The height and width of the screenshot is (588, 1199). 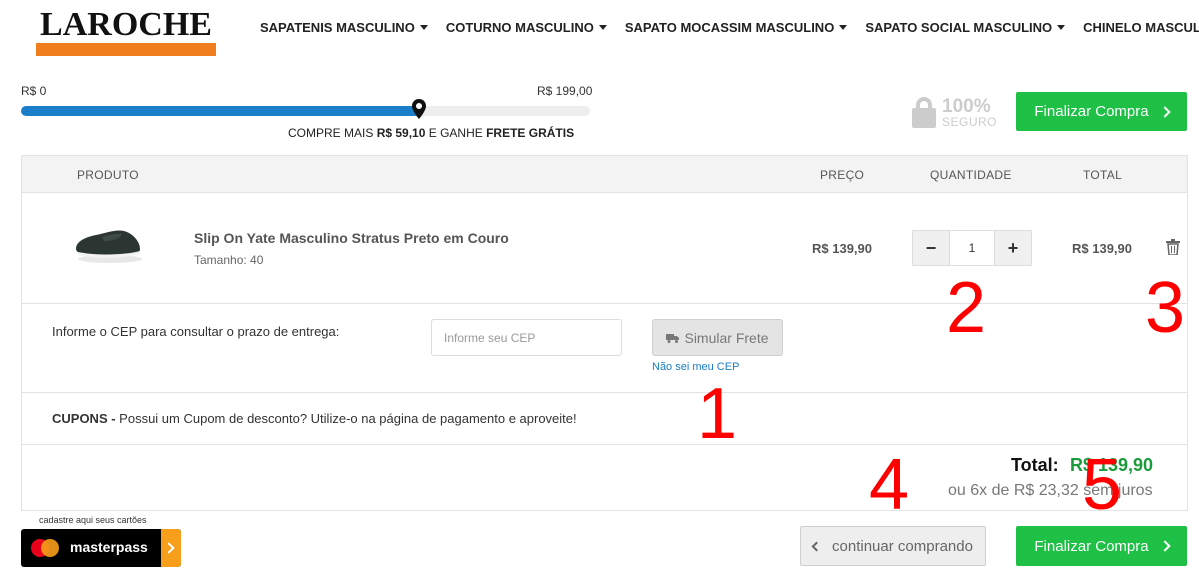 What do you see at coordinates (816, 546) in the screenshot?
I see `chevron-left-icon` at bounding box center [816, 546].